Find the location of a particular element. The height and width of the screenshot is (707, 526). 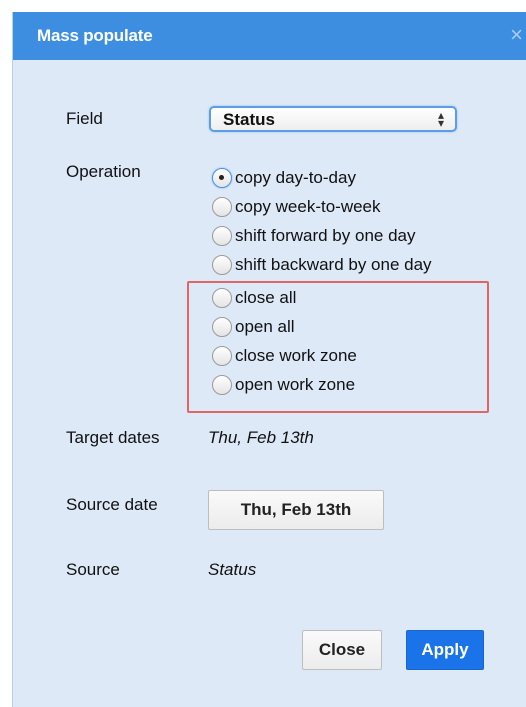

operation-option-label: open work zone is located at coordinates (295, 384).